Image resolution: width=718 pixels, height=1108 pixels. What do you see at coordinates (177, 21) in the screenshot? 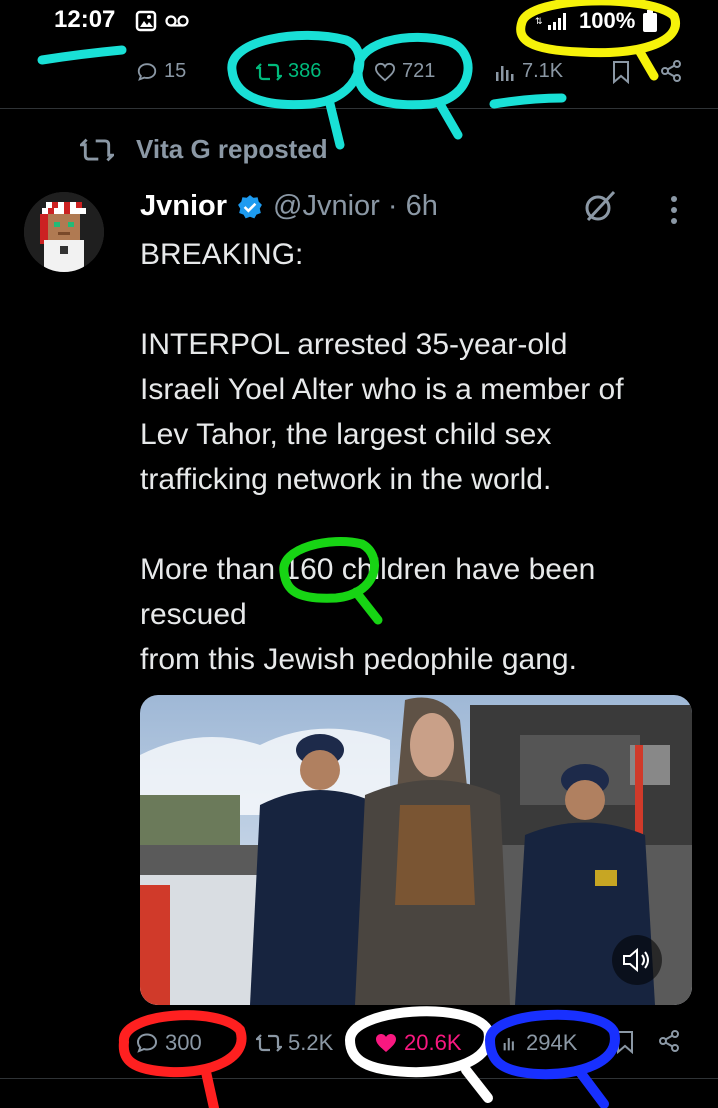
I see `voicemail-icon` at bounding box center [177, 21].